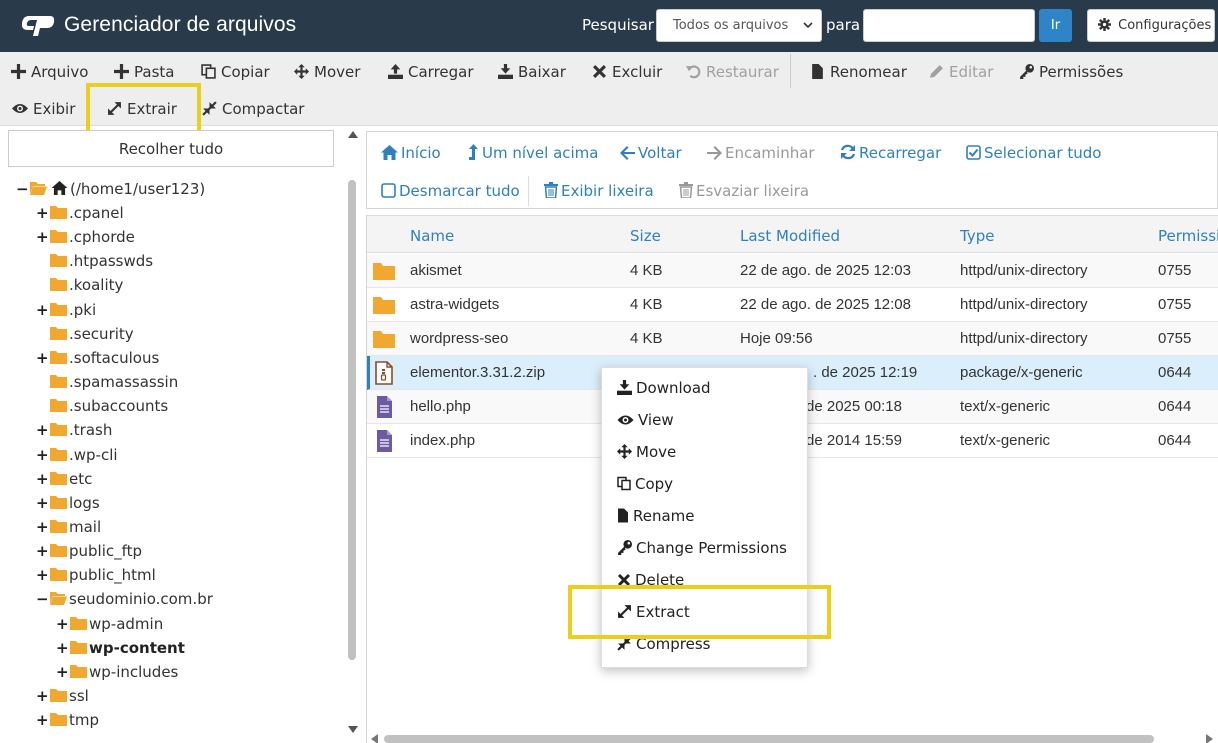 Image resolution: width=1218 pixels, height=743 pixels. What do you see at coordinates (645, 236) in the screenshot?
I see `column-size-header: Size` at bounding box center [645, 236].